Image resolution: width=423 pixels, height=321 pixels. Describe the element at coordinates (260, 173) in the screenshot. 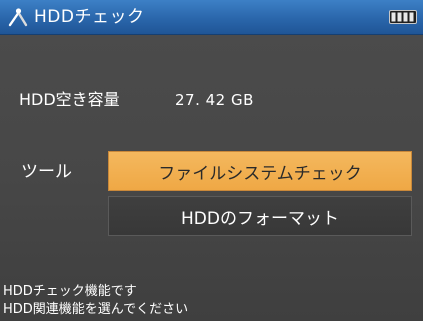

I see `file-system-check-label: ファイルシステムチェック` at that location.